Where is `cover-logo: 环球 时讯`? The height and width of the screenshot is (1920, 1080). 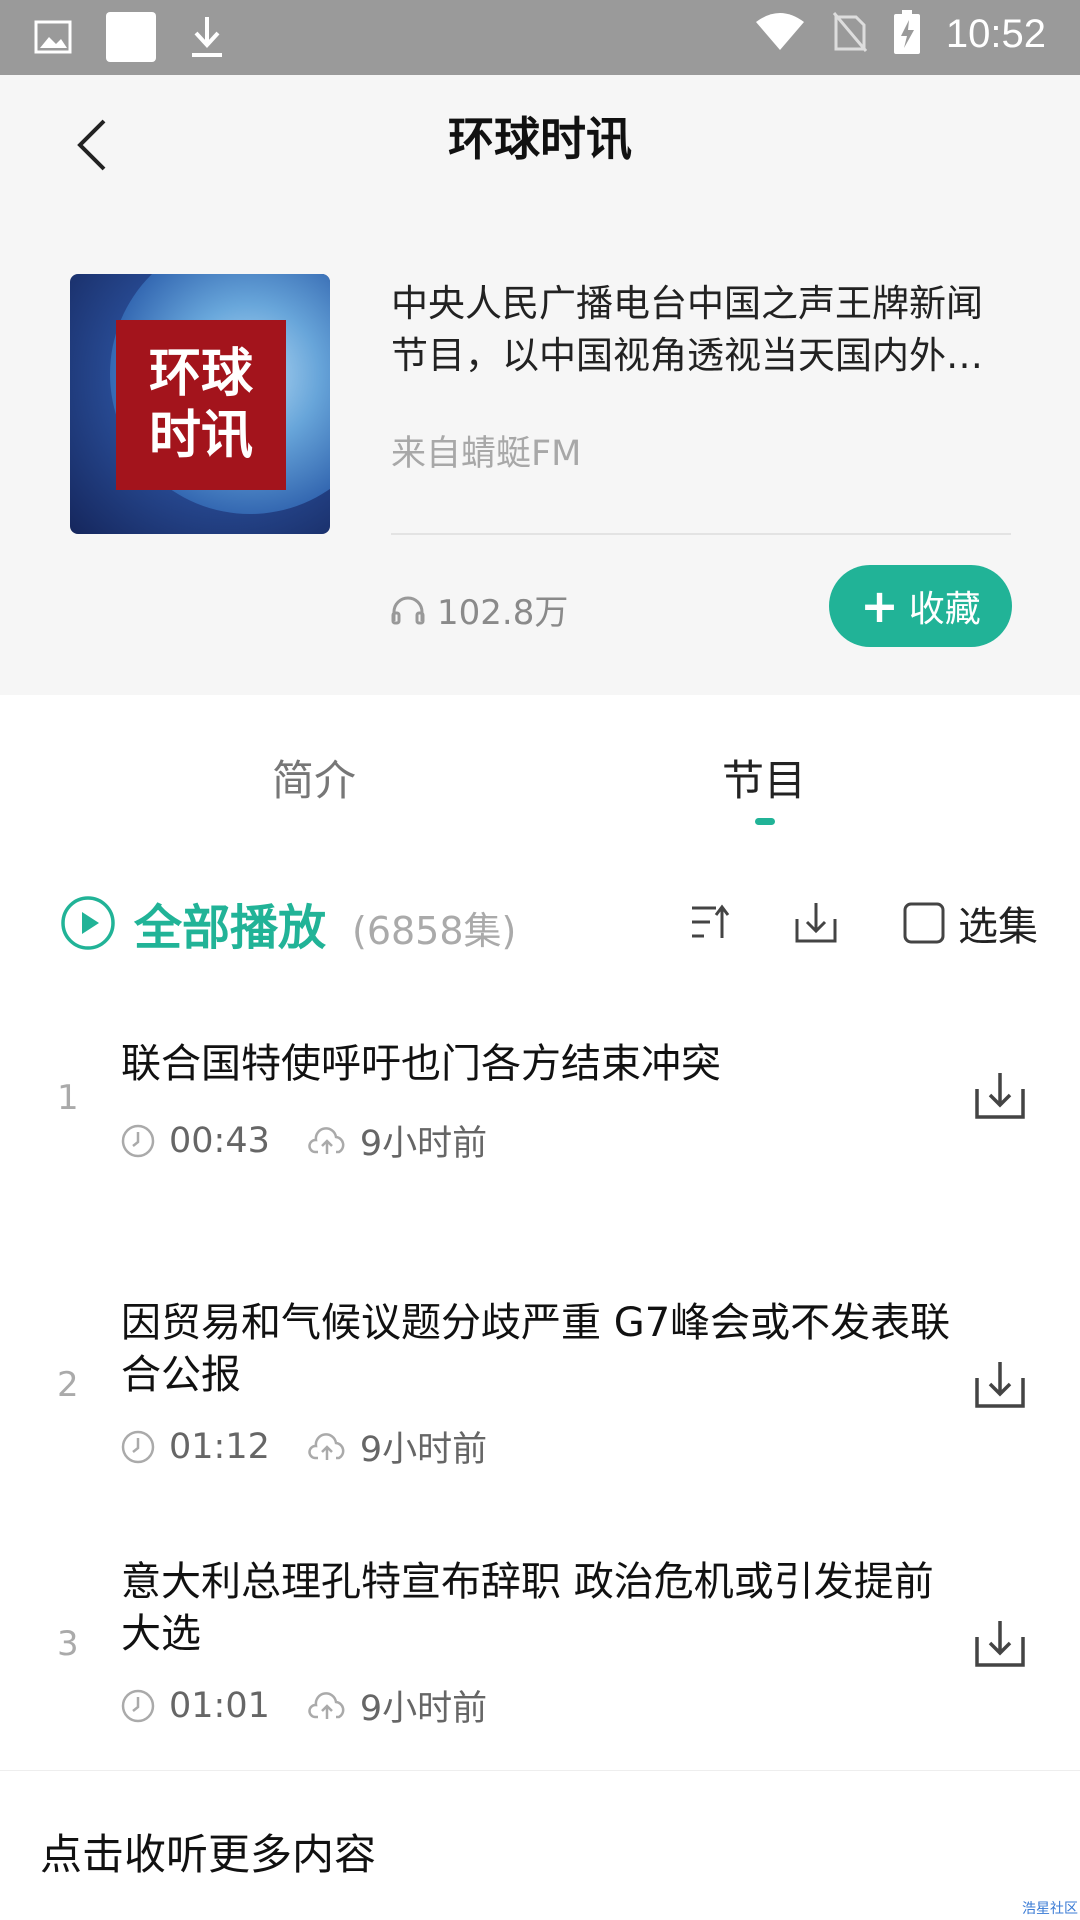
cover-logo: 环球 时讯 is located at coordinates (201, 405).